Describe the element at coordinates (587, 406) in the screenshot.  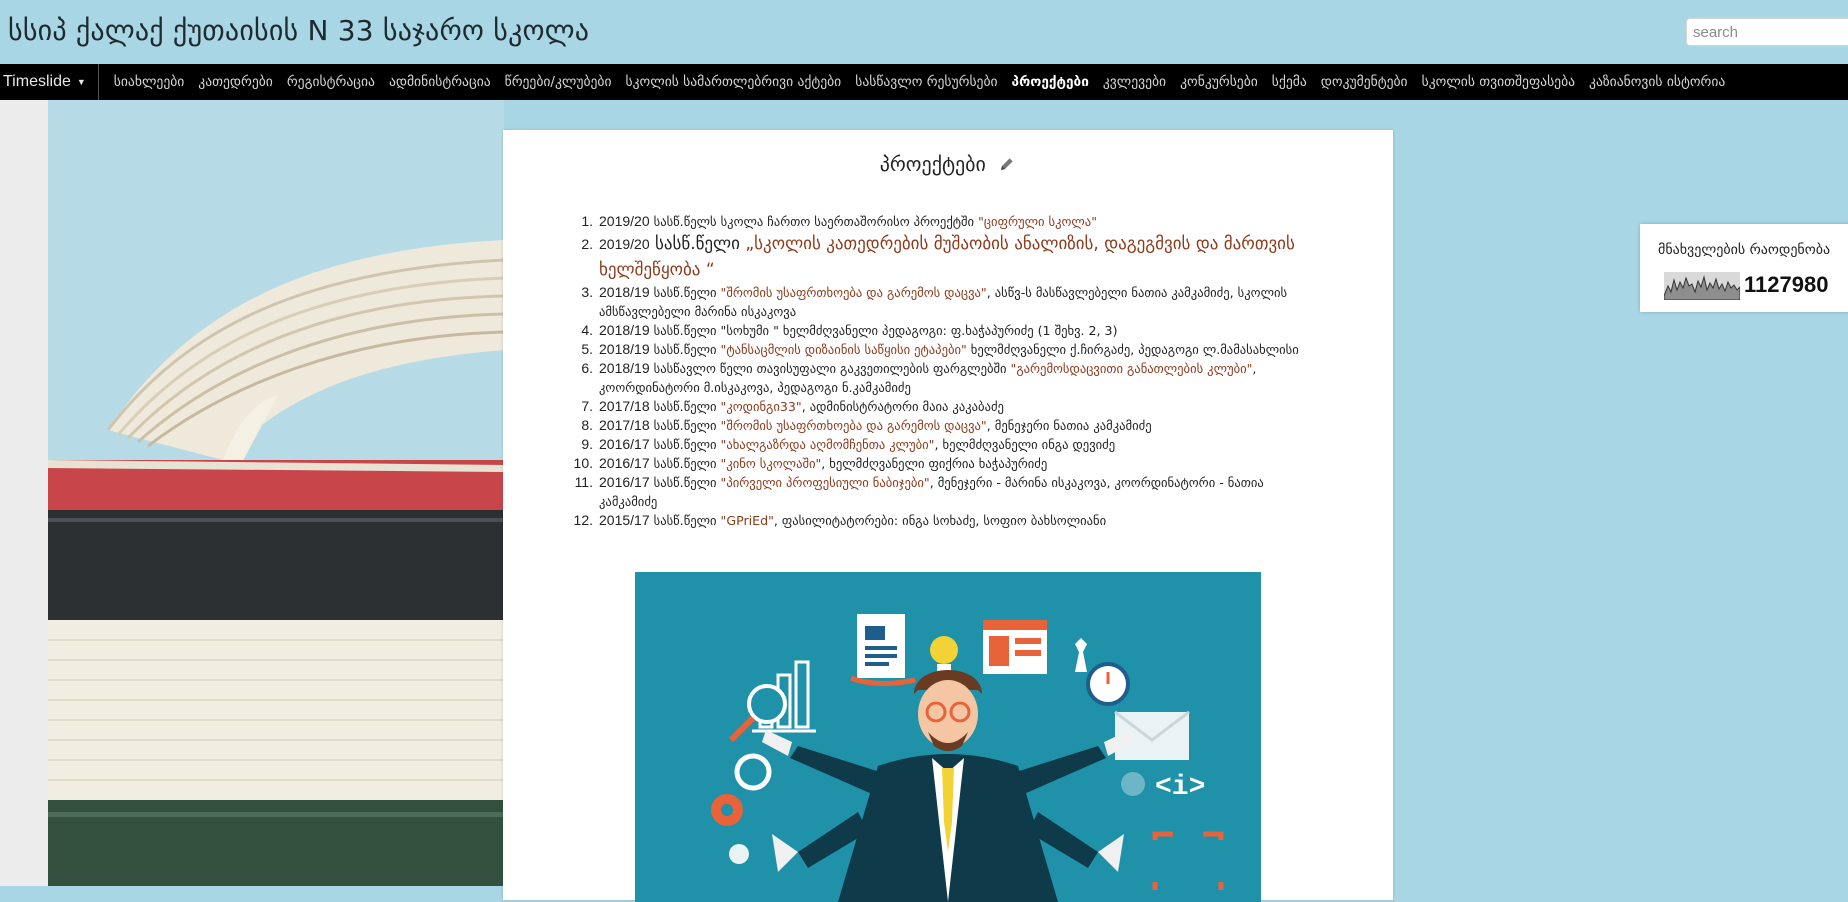
I see `list-number: 7.` at that location.